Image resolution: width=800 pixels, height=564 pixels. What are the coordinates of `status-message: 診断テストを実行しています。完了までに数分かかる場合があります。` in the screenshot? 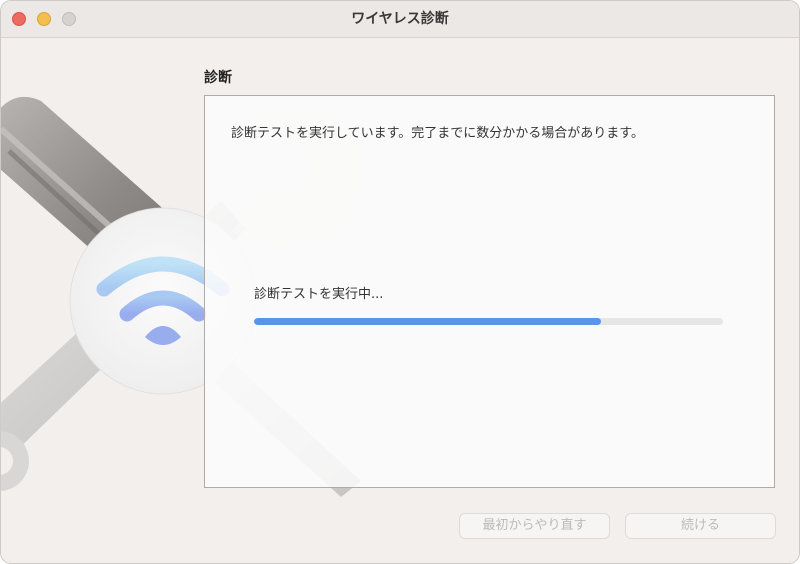 It's located at (438, 133).